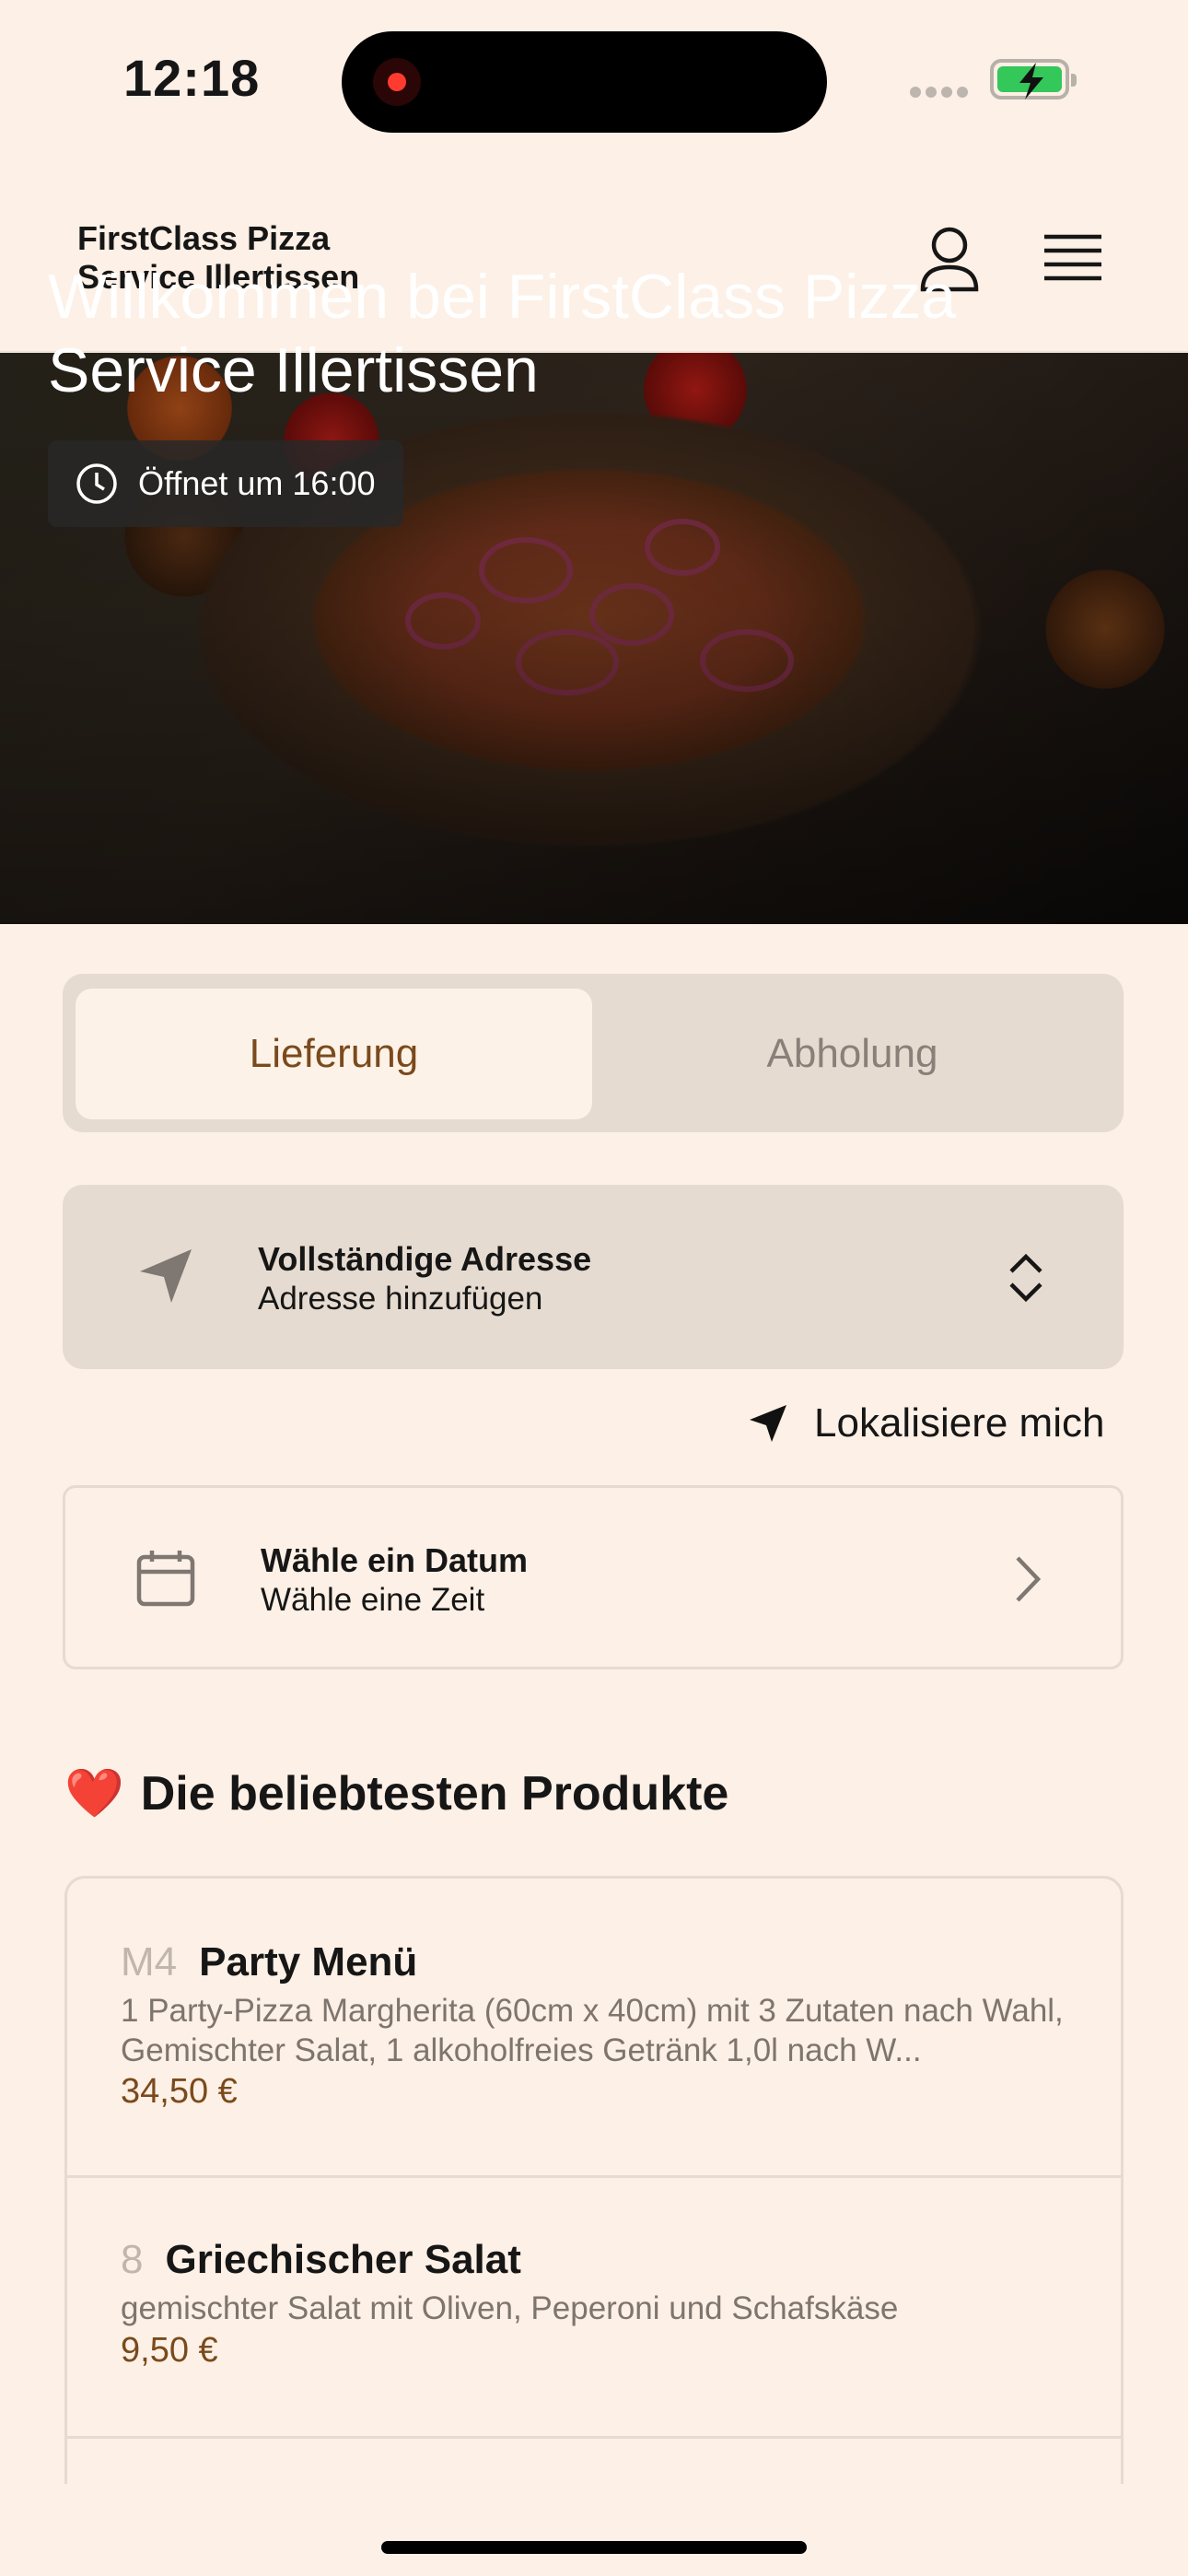 This screenshot has width=1188, height=2576. Describe the element at coordinates (395, 1560) in the screenshot. I see `date-title: Wähle ein Datum` at that location.